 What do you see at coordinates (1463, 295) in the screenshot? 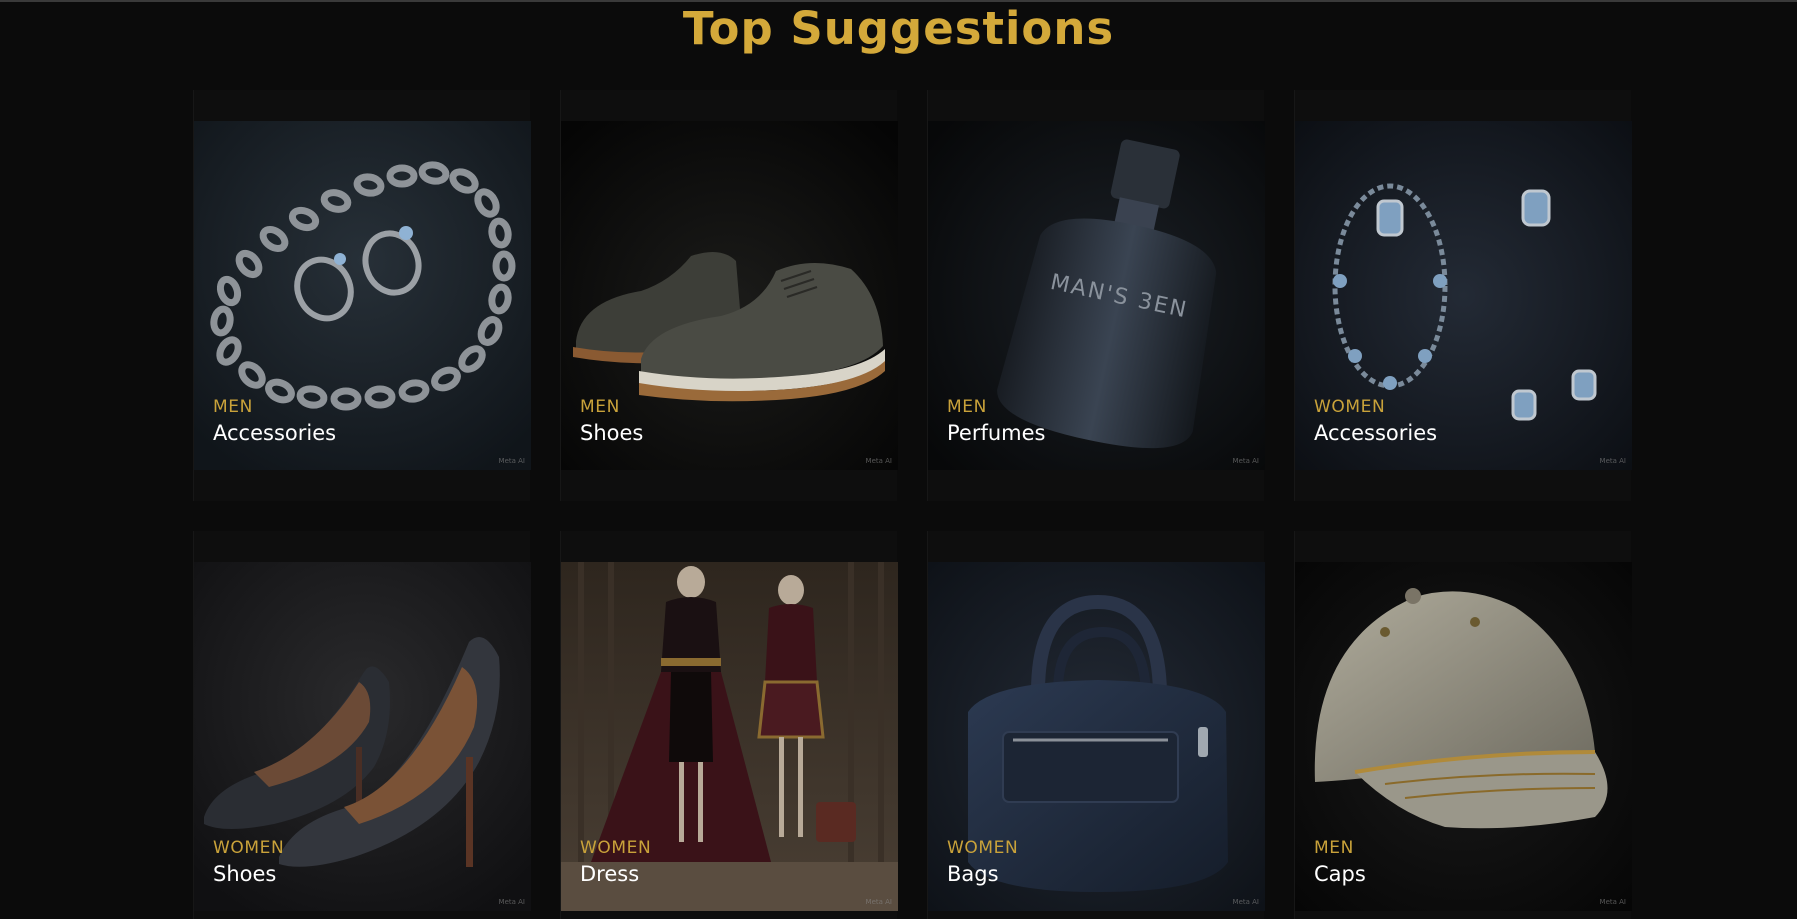
I see `suggestion-card-women-accessories: Meta AI WOMEN Accessories` at bounding box center [1463, 295].